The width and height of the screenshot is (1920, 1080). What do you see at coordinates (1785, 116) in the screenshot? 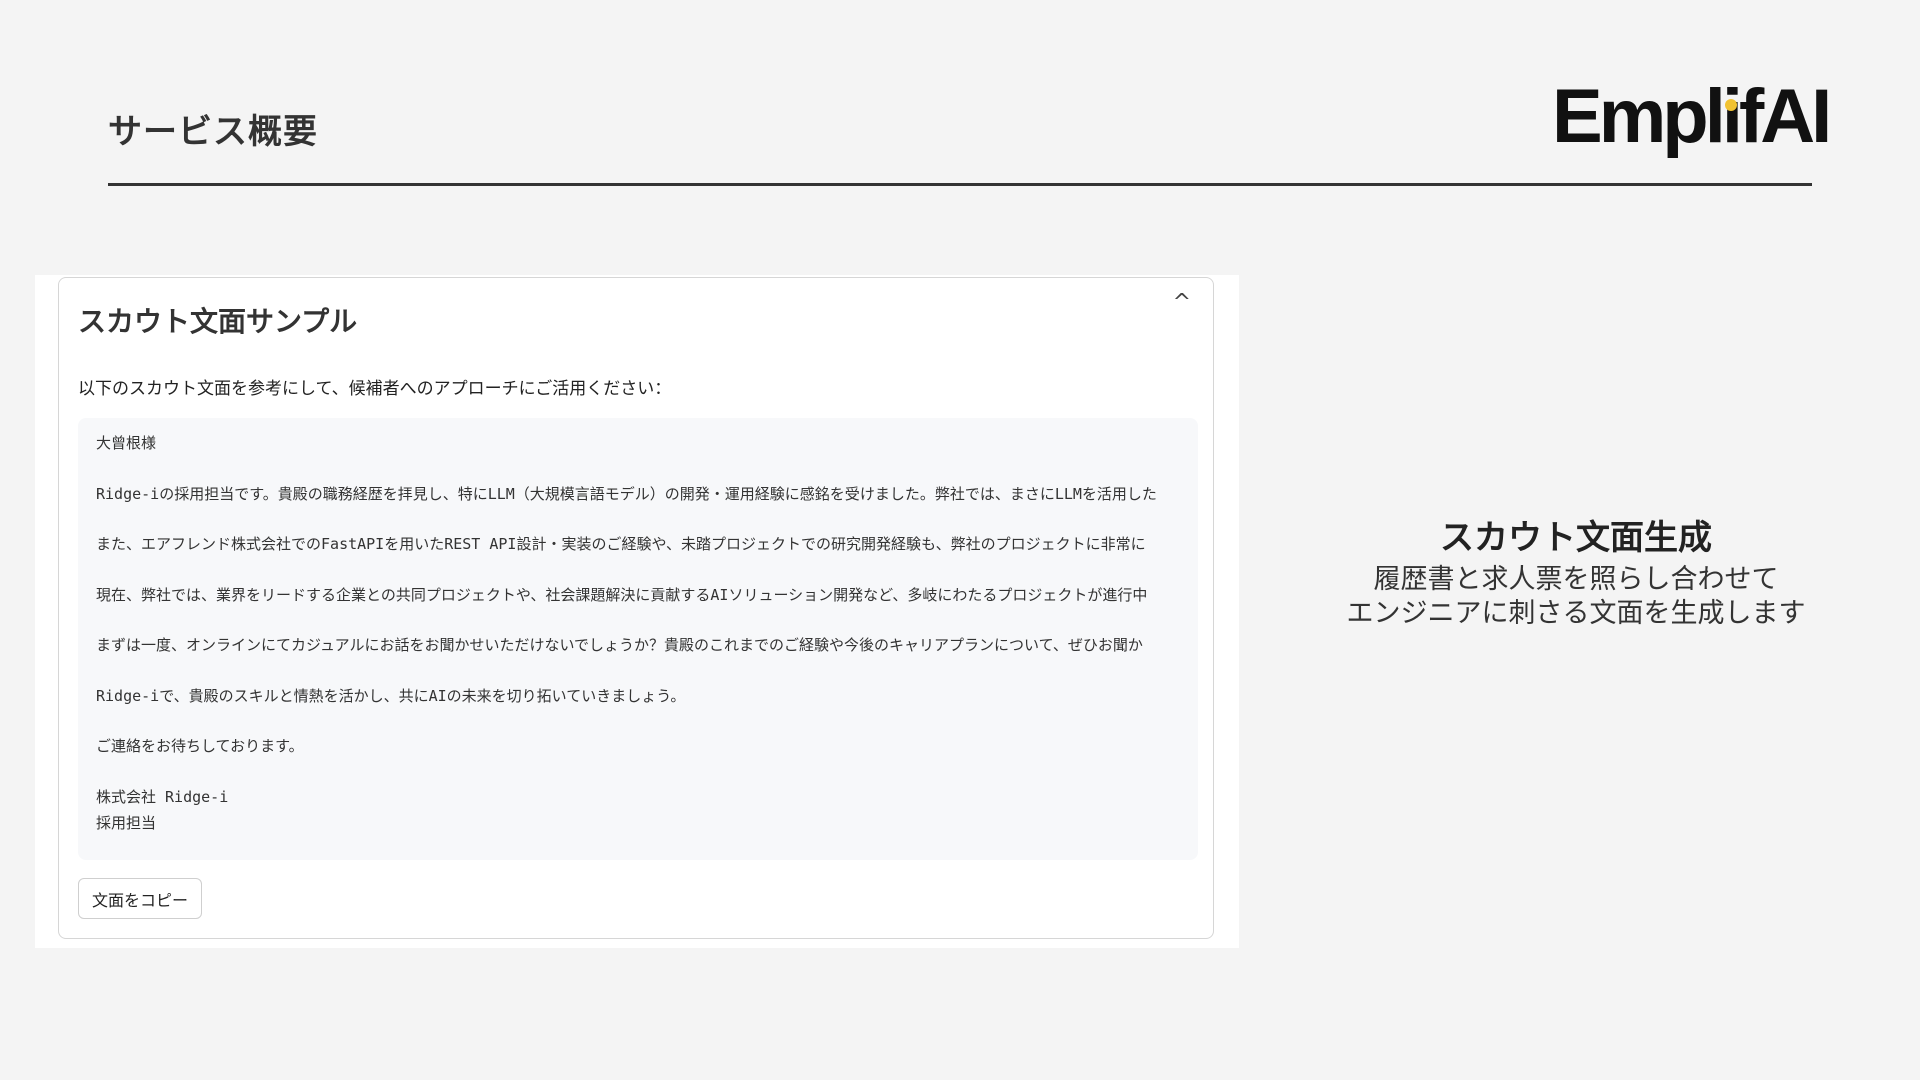
I see `logo-text-suffix: fAI` at bounding box center [1785, 116].